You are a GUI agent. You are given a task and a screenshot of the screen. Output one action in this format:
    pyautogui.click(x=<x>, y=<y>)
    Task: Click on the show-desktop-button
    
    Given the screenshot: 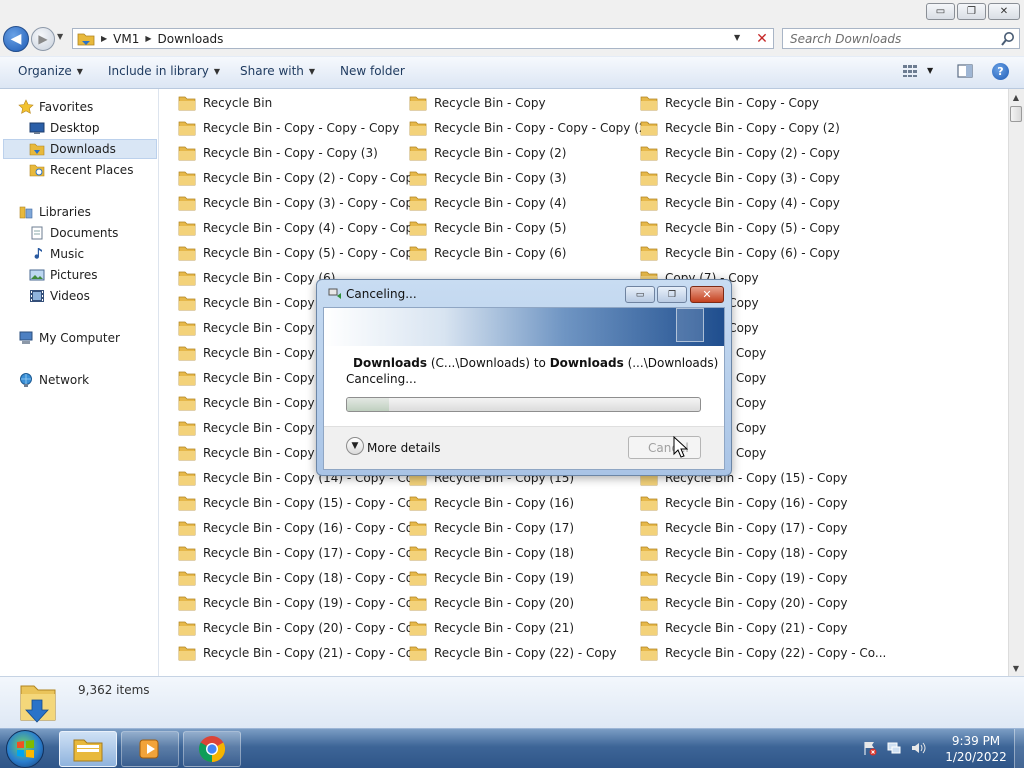 What is the action you would take?
    pyautogui.click(x=1019, y=748)
    